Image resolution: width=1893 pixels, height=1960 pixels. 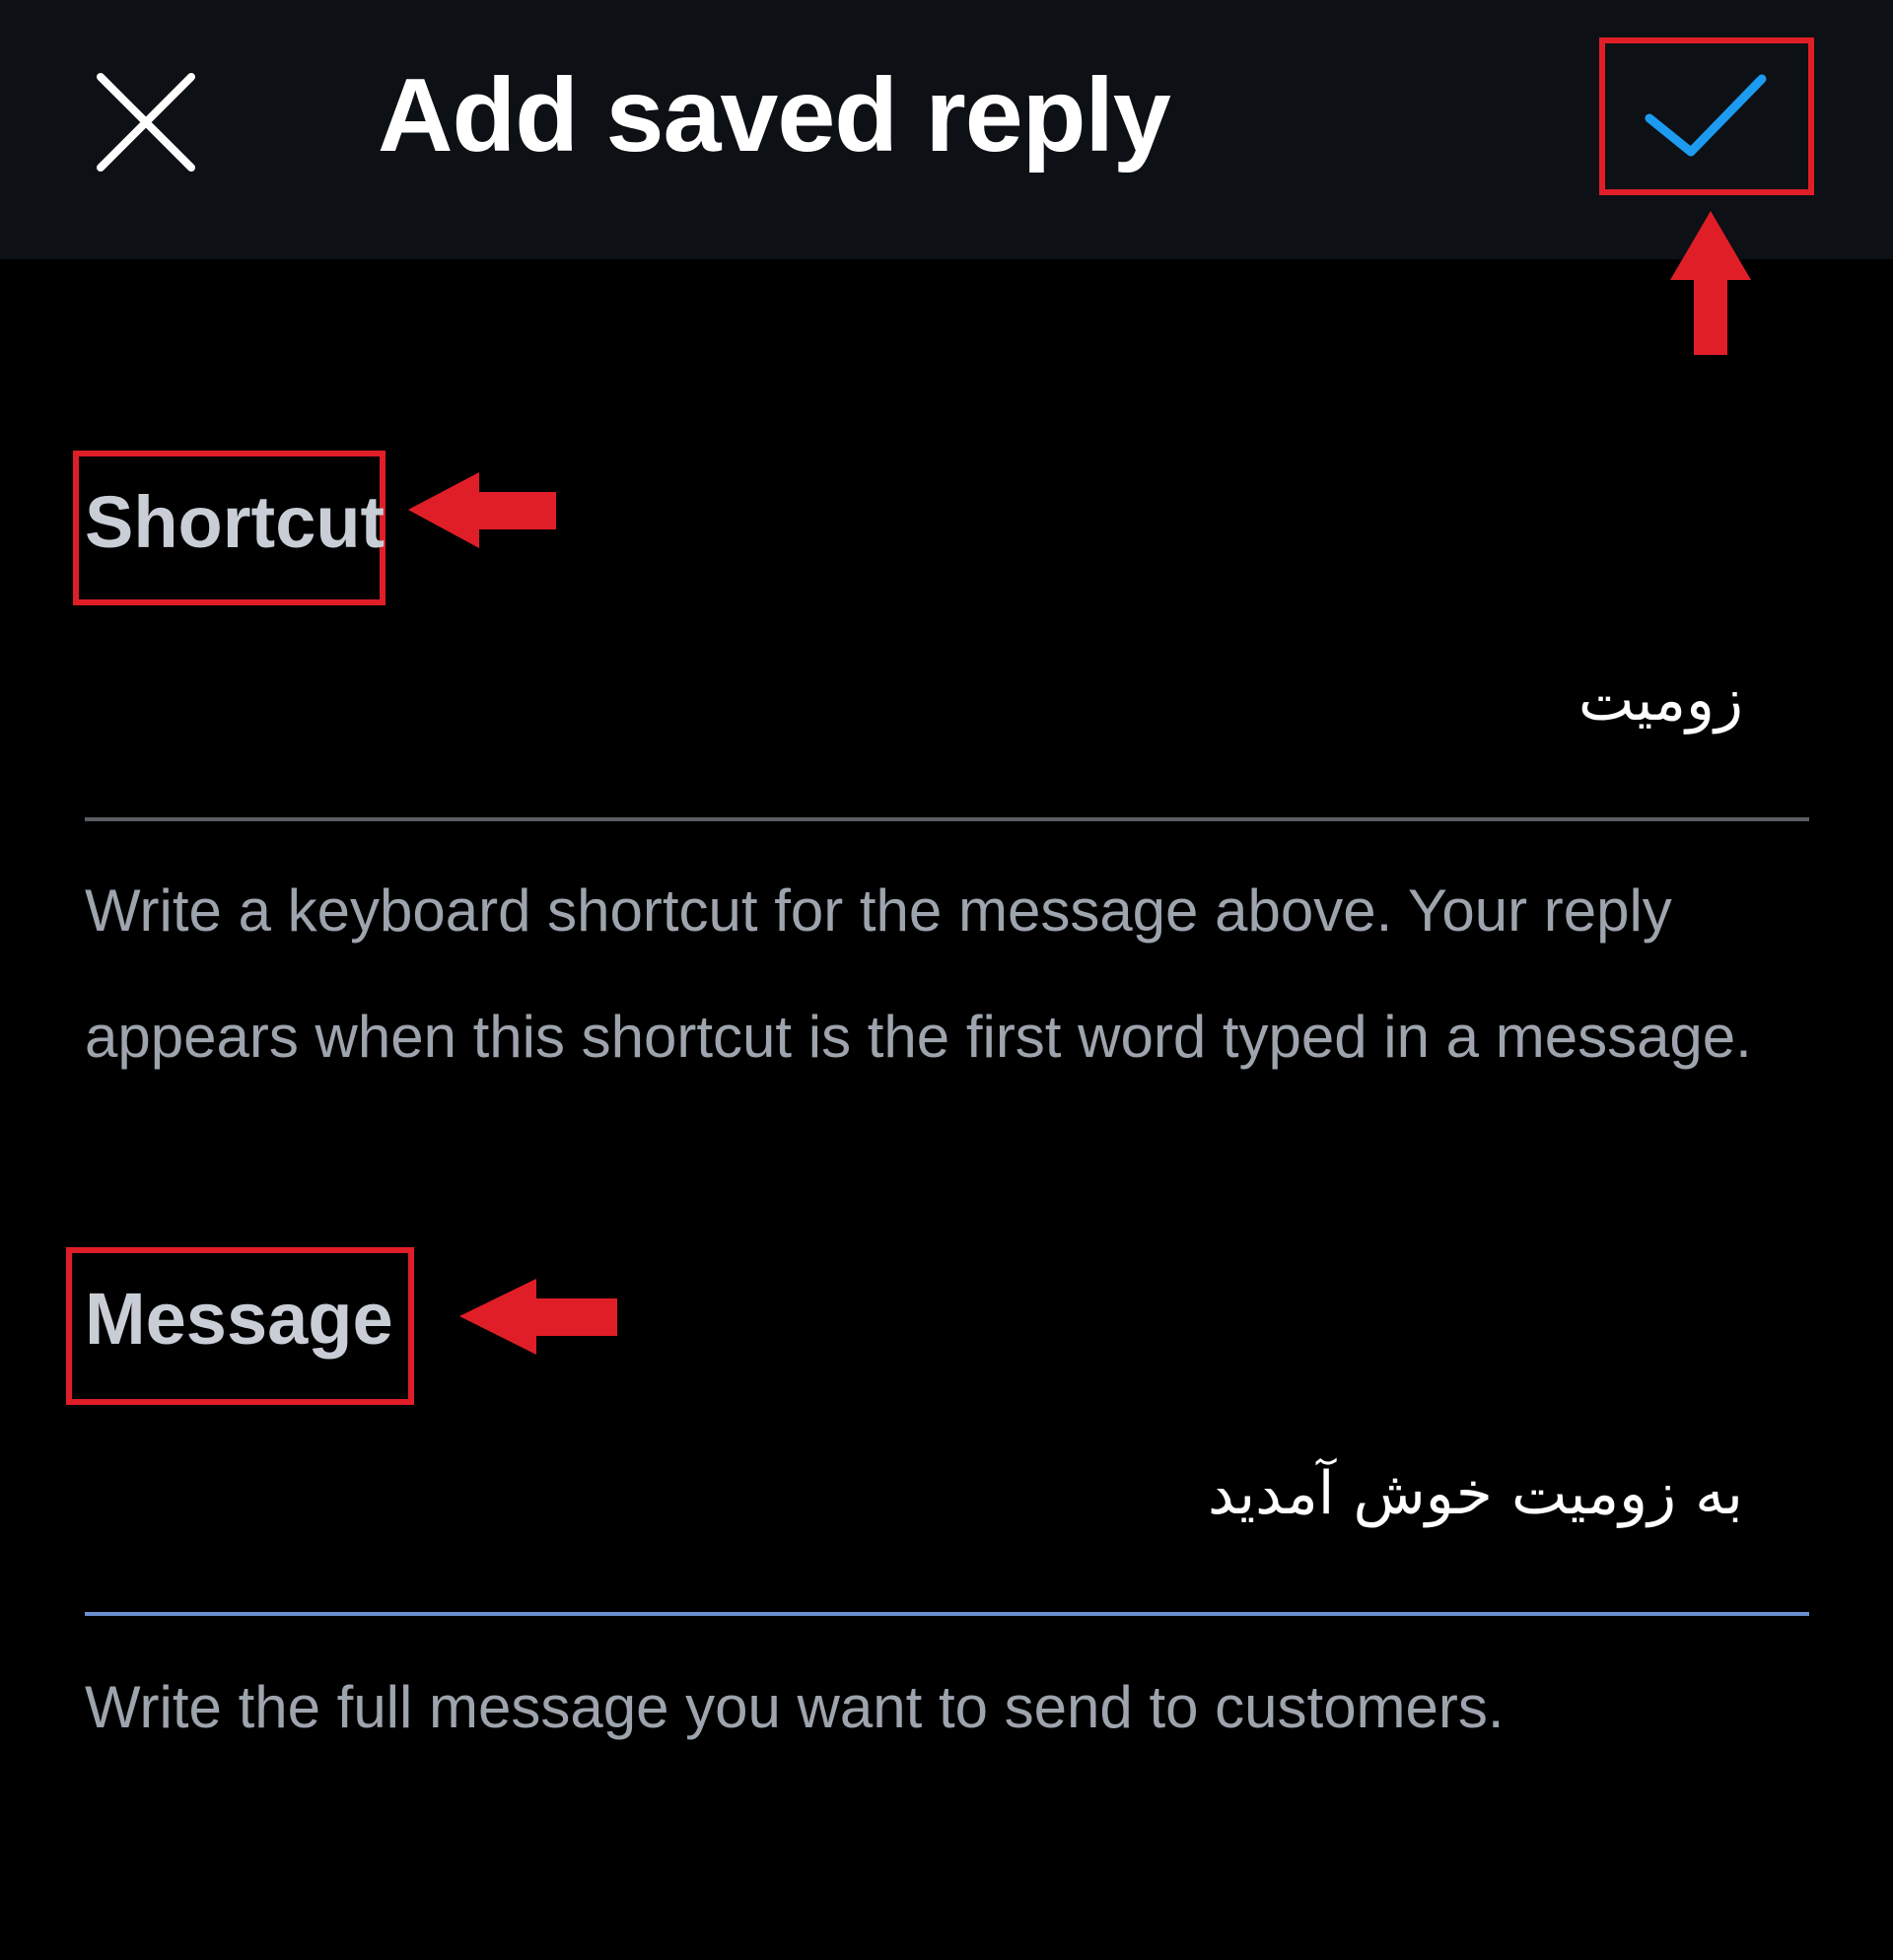 What do you see at coordinates (239, 1319) in the screenshot?
I see `message-label: Message` at bounding box center [239, 1319].